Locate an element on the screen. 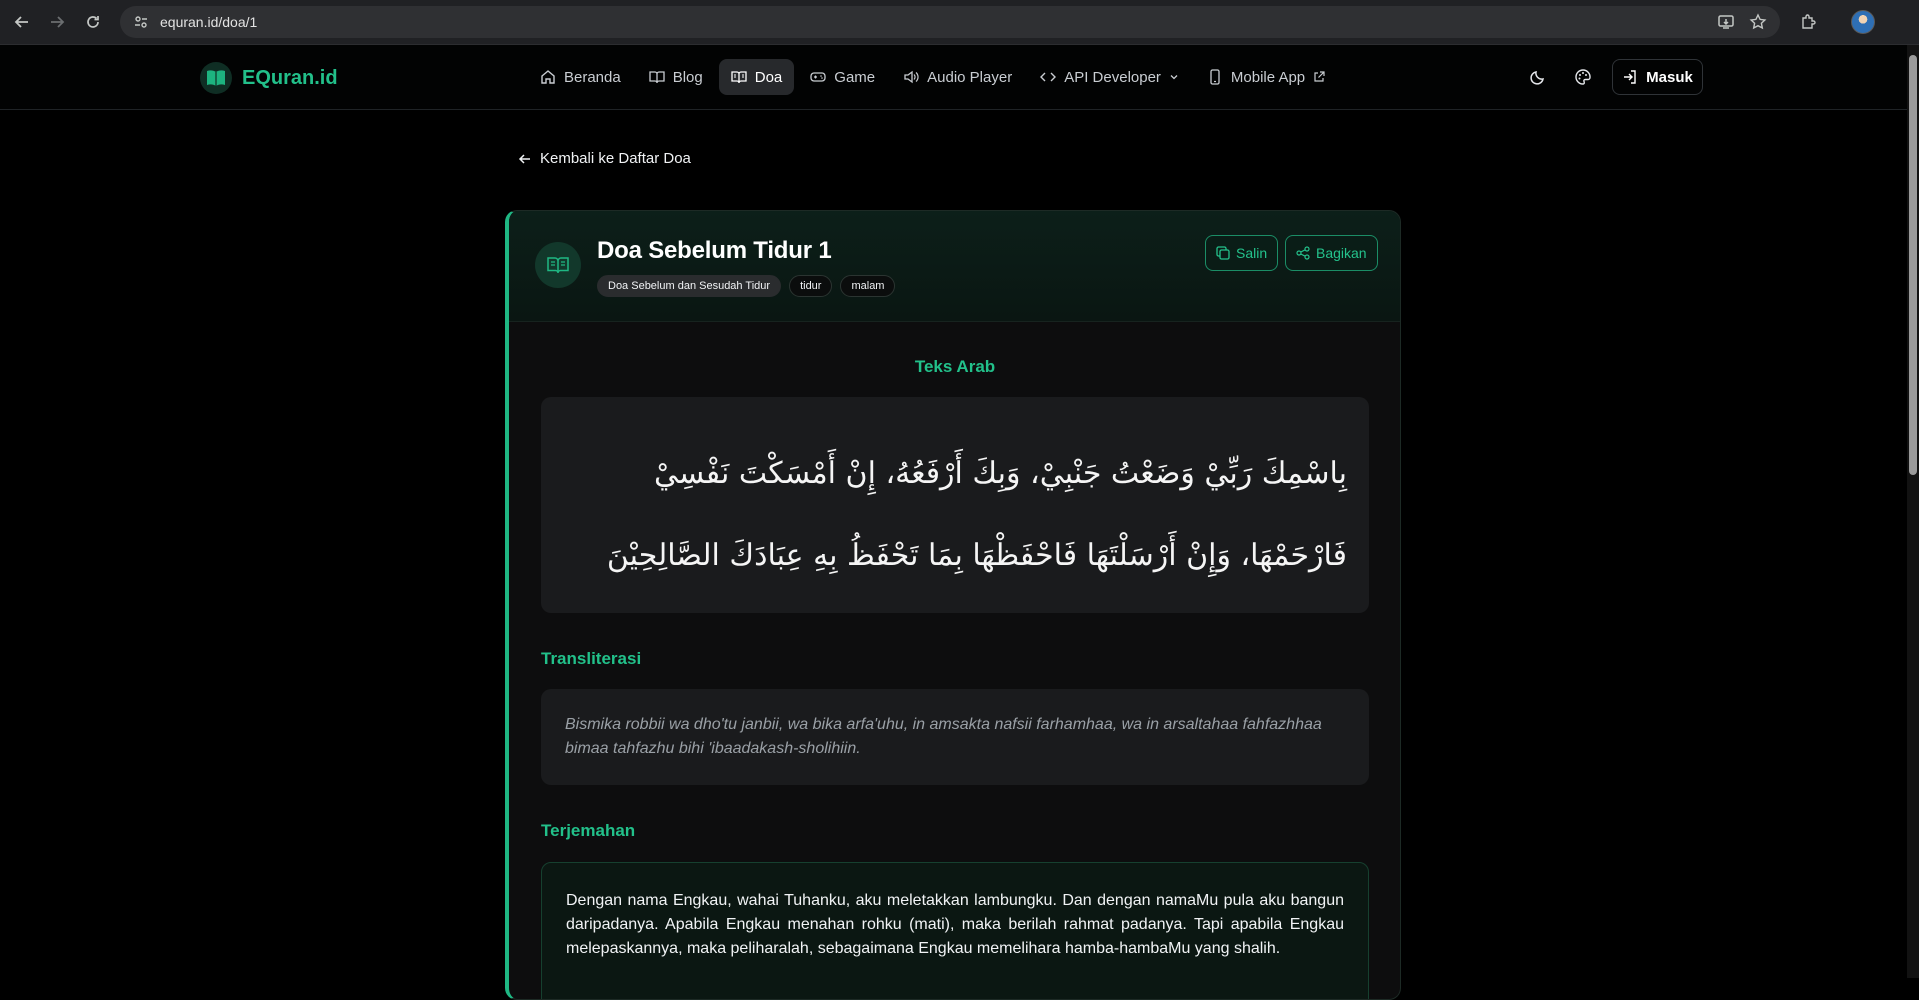  site-logo: EQuran.id is located at coordinates (269, 78).